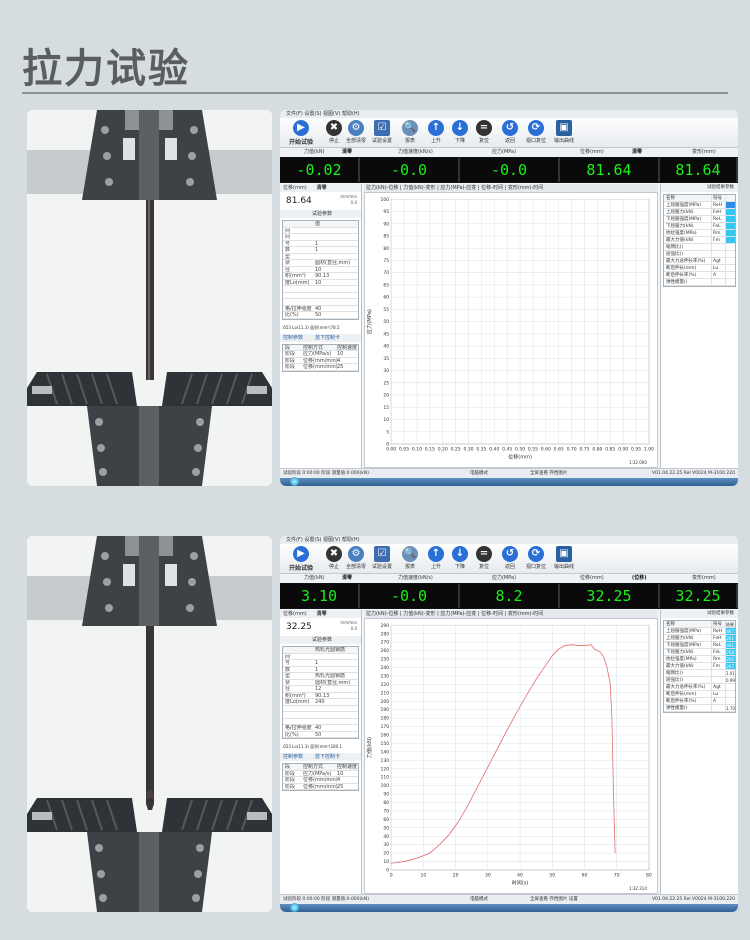  What do you see at coordinates (699, 666) in the screenshot?
I see `results-row: 最大力值(kN) Fm 267` at bounding box center [699, 666].